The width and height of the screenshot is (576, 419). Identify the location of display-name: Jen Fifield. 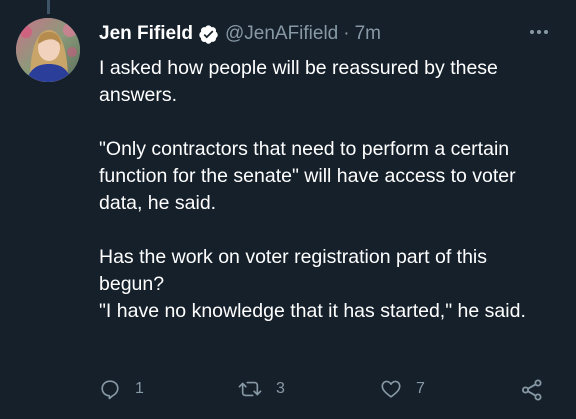
(146, 34).